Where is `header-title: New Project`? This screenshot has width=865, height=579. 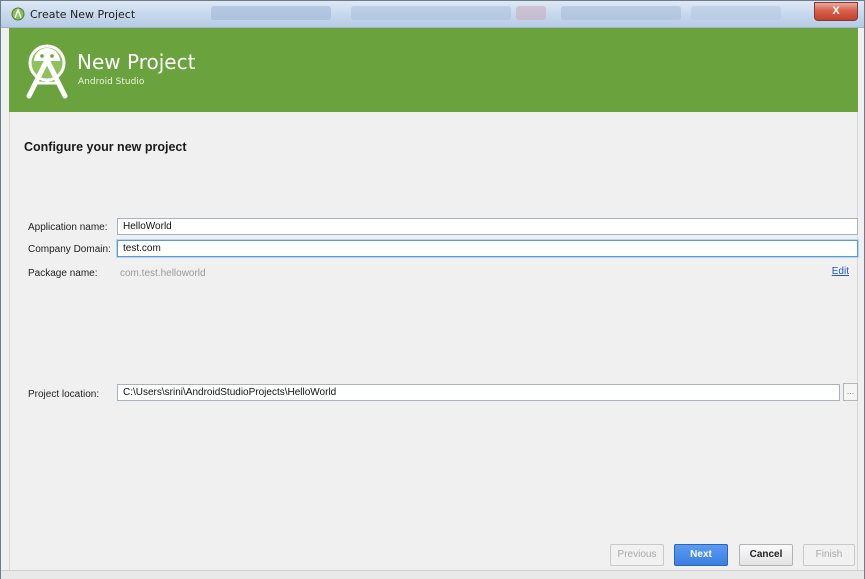 header-title: New Project is located at coordinates (136, 62).